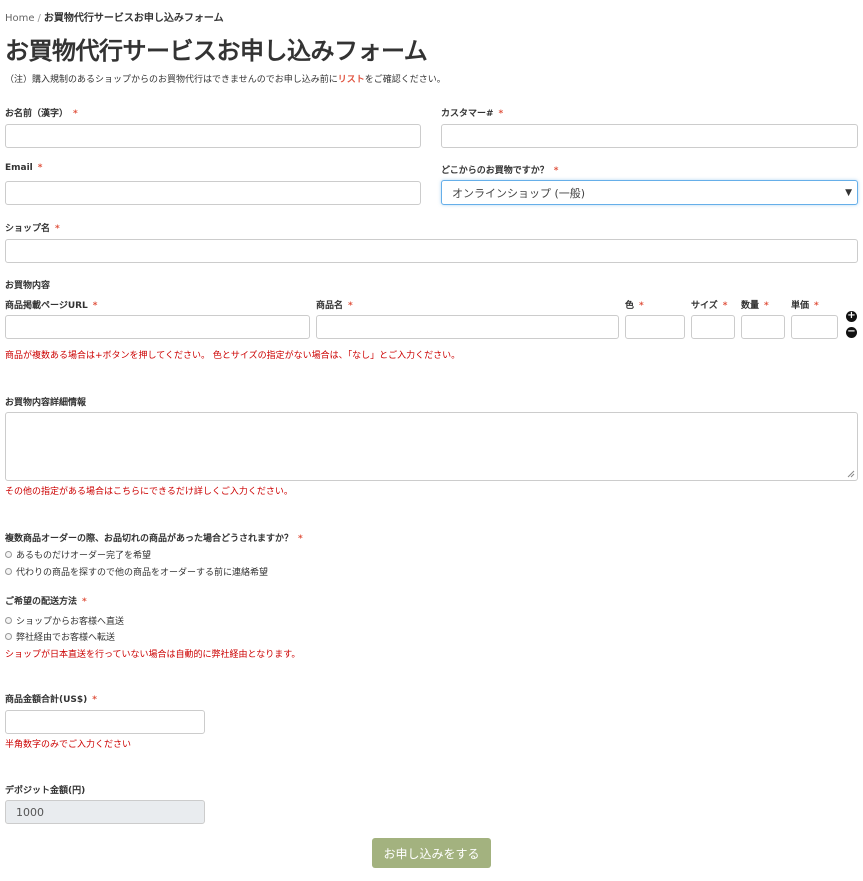  I want to click on delivery-option-1: ショップからお客様へ直送, so click(64, 620).